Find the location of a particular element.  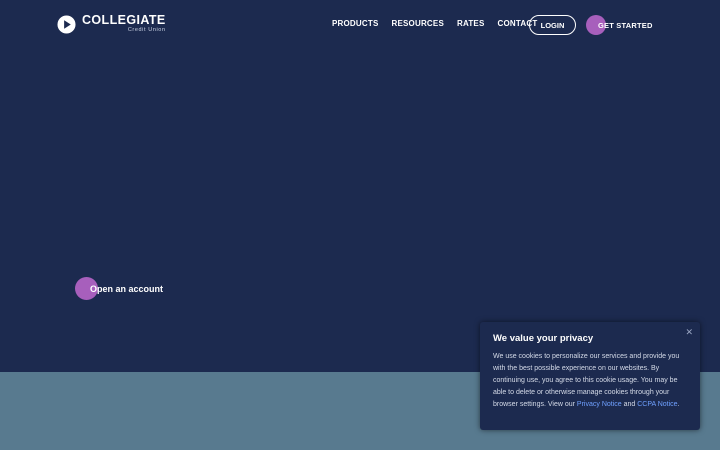

brand-logo: COLLEGIATE Credit Union is located at coordinates (111, 24).